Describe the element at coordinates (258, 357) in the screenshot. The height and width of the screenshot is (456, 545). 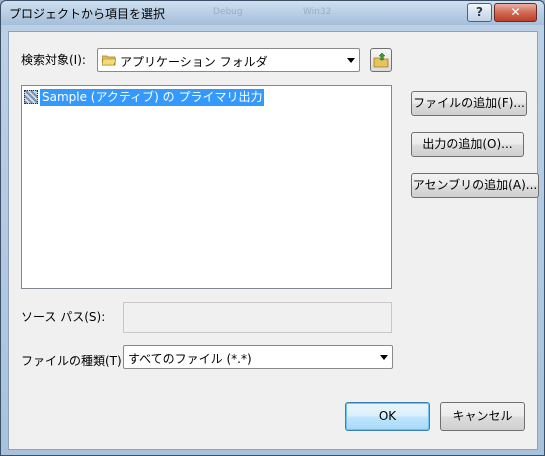
I see `file-type-combobox: すべてのファイル (*.*)` at that location.